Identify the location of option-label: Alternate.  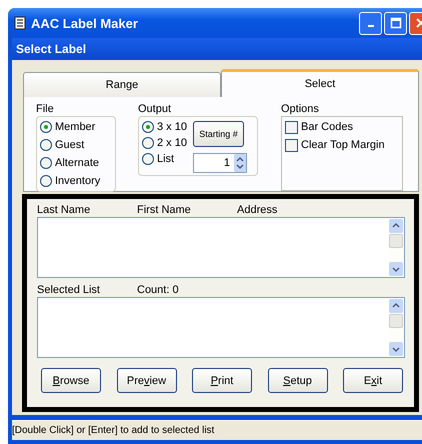
(77, 163).